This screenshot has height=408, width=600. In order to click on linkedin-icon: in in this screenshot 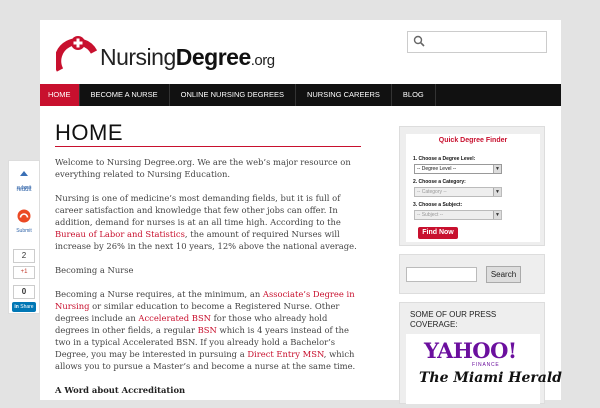, I will do `click(16, 307)`.